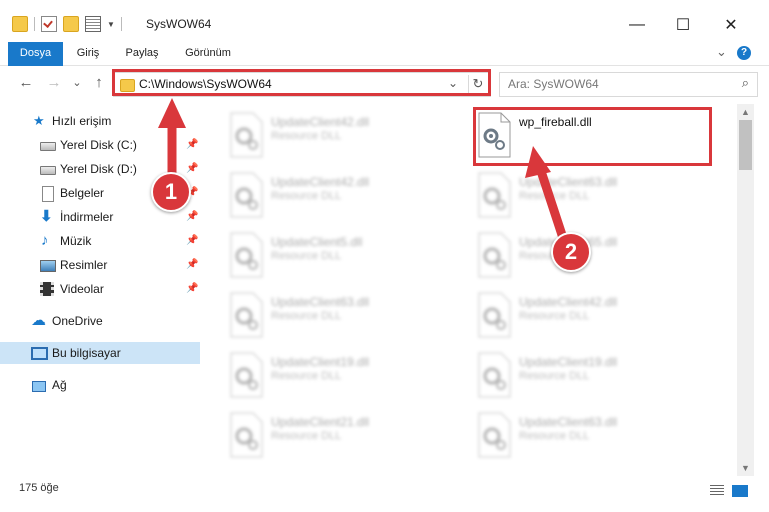 Image resolution: width=769 pixels, height=512 pixels. I want to click on onedrive-icon: ☁, so click(38, 320).